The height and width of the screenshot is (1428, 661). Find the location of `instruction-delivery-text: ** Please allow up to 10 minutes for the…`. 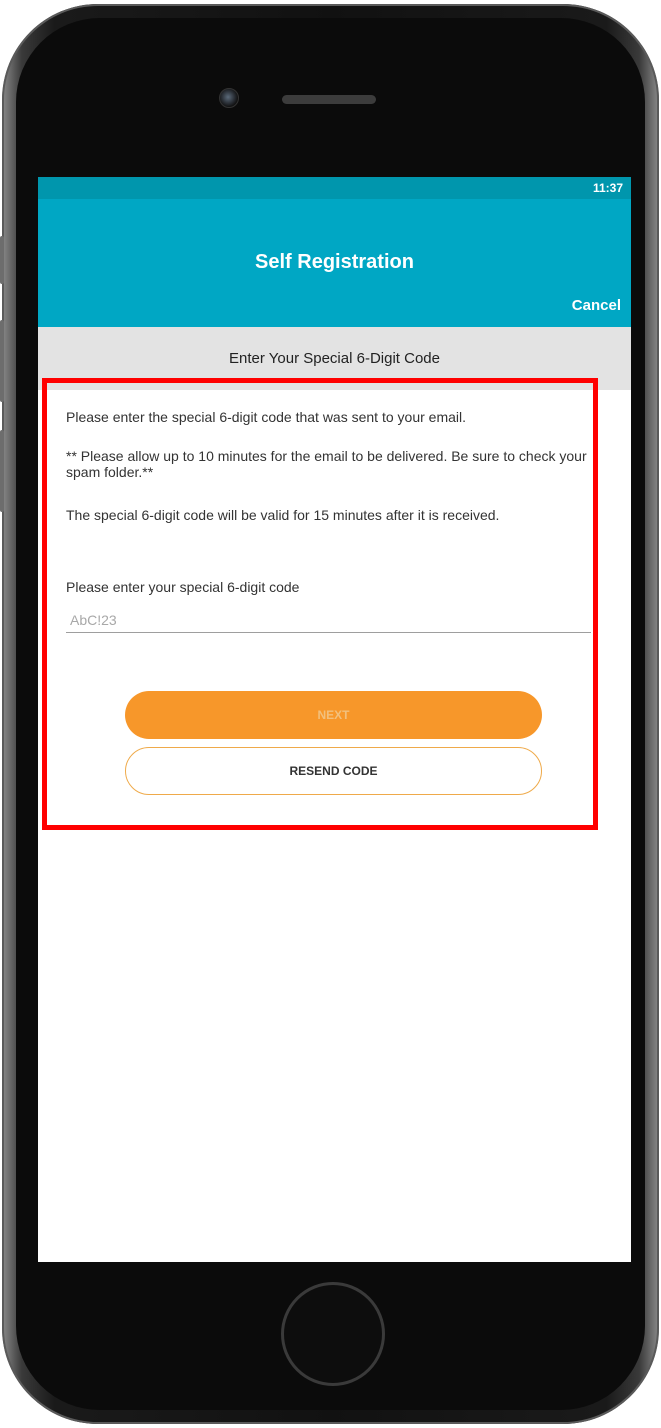

instruction-delivery-text: ** Please allow up to 10 minutes for the… is located at coordinates (326, 464).